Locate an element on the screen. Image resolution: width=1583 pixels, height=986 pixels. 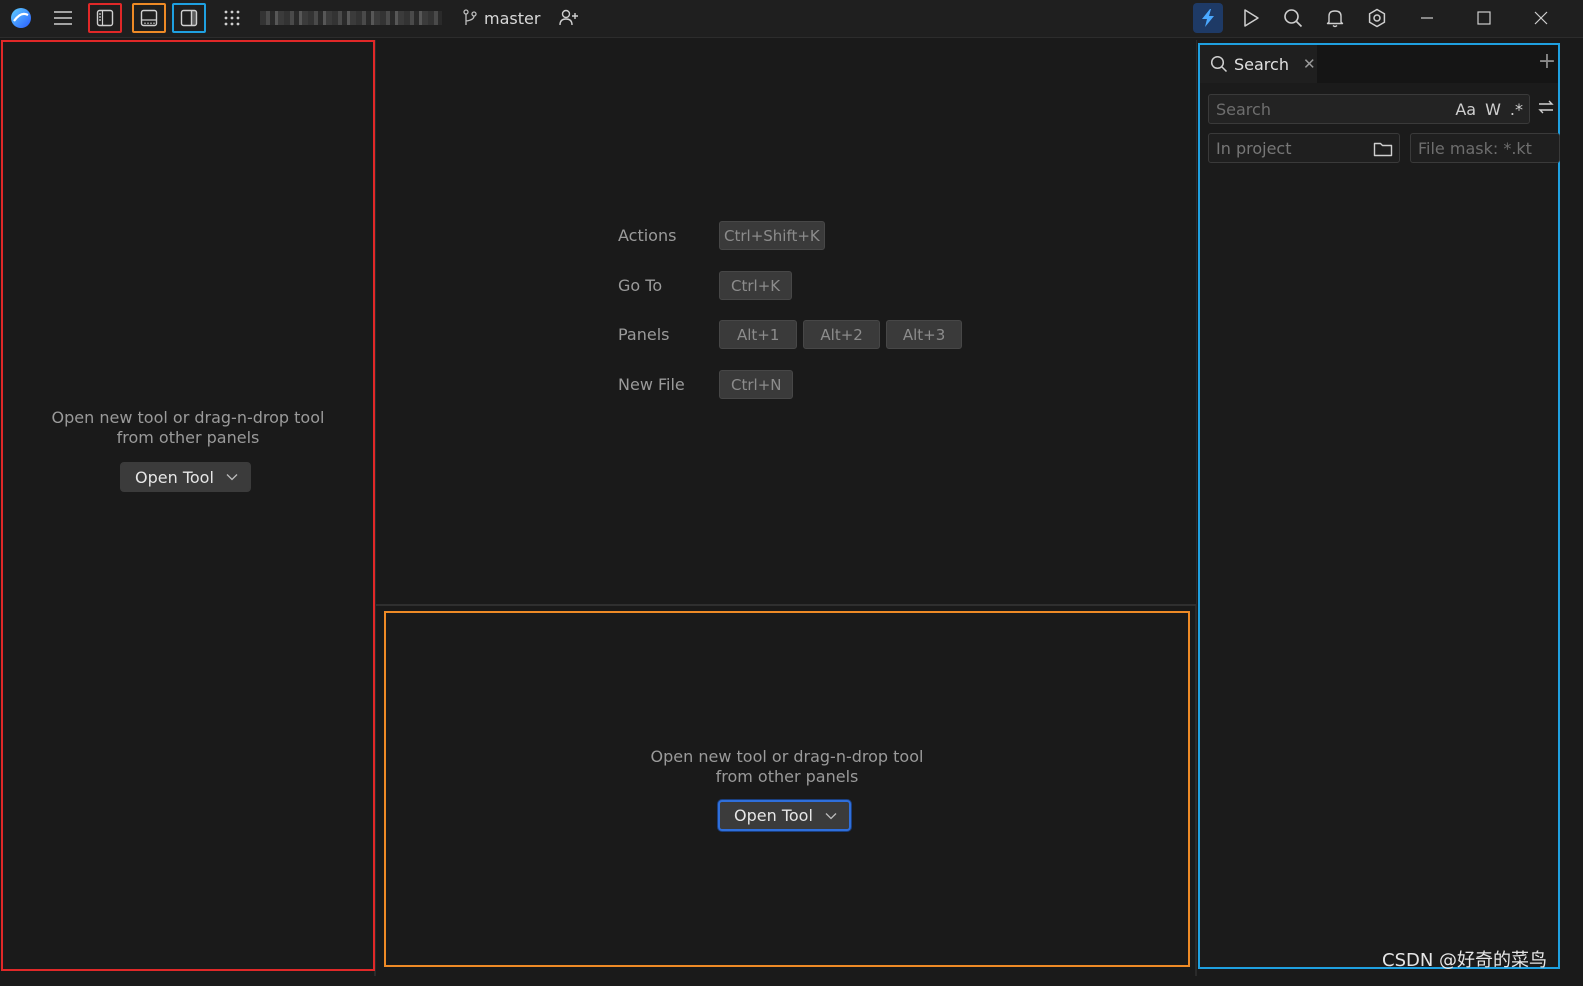
title-bar: master is located at coordinates (791, 19).